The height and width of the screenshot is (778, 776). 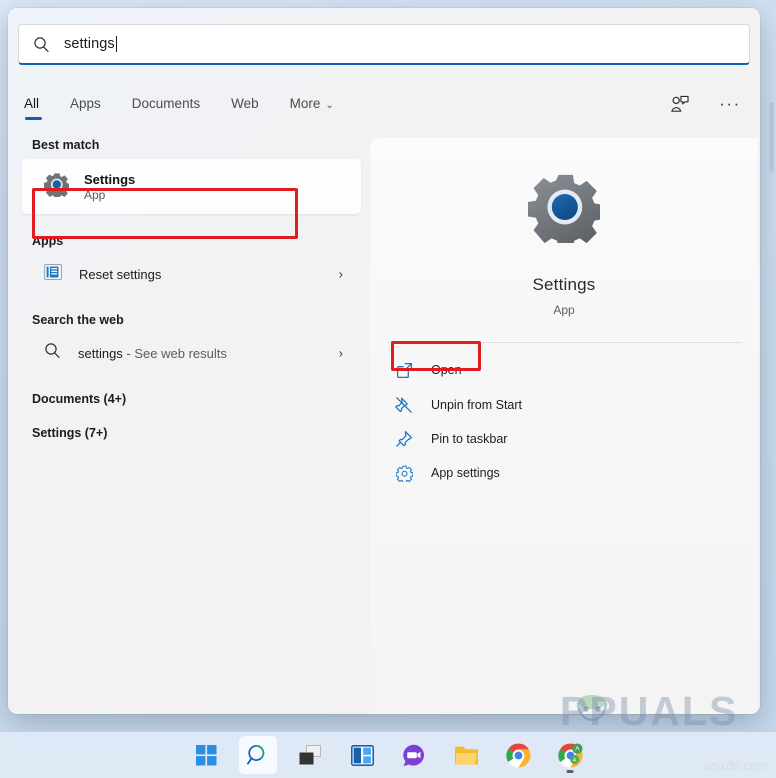 I want to click on action-label: Open, so click(x=446, y=370).